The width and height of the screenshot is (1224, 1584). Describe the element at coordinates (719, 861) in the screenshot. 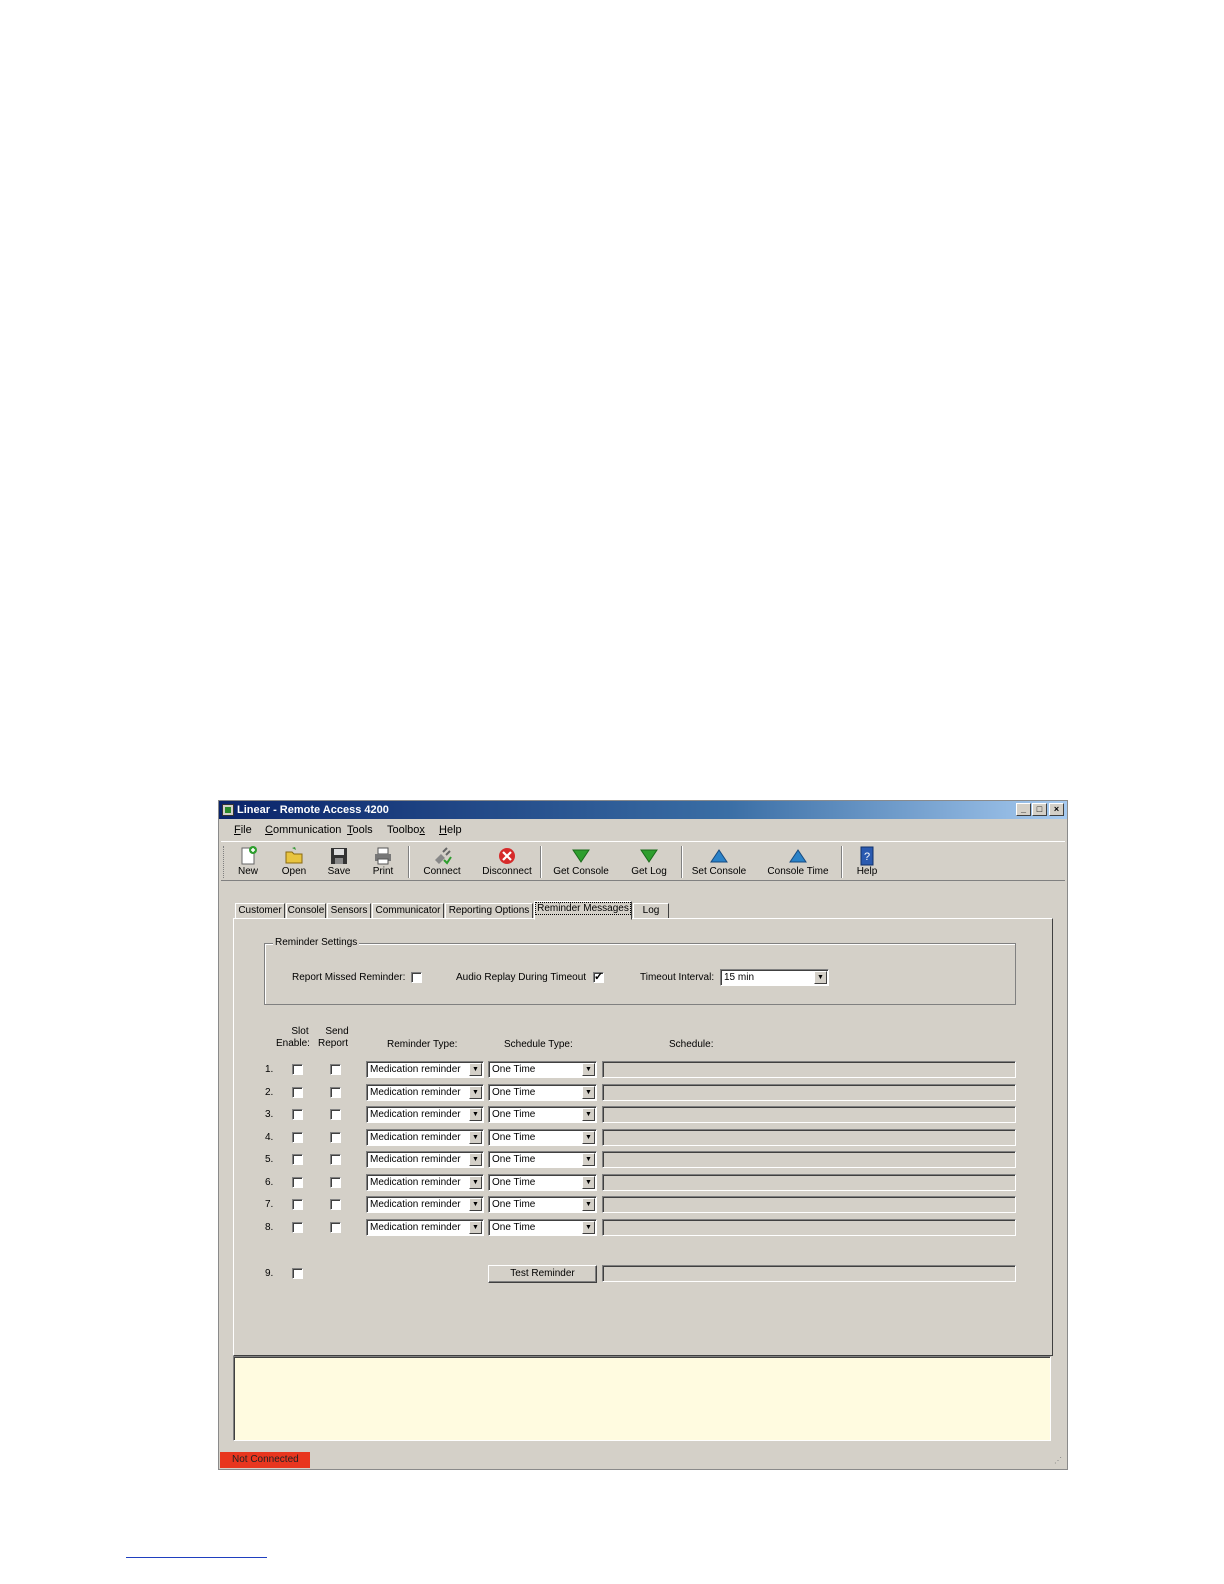

I see `set-console-button: Set Console` at that location.